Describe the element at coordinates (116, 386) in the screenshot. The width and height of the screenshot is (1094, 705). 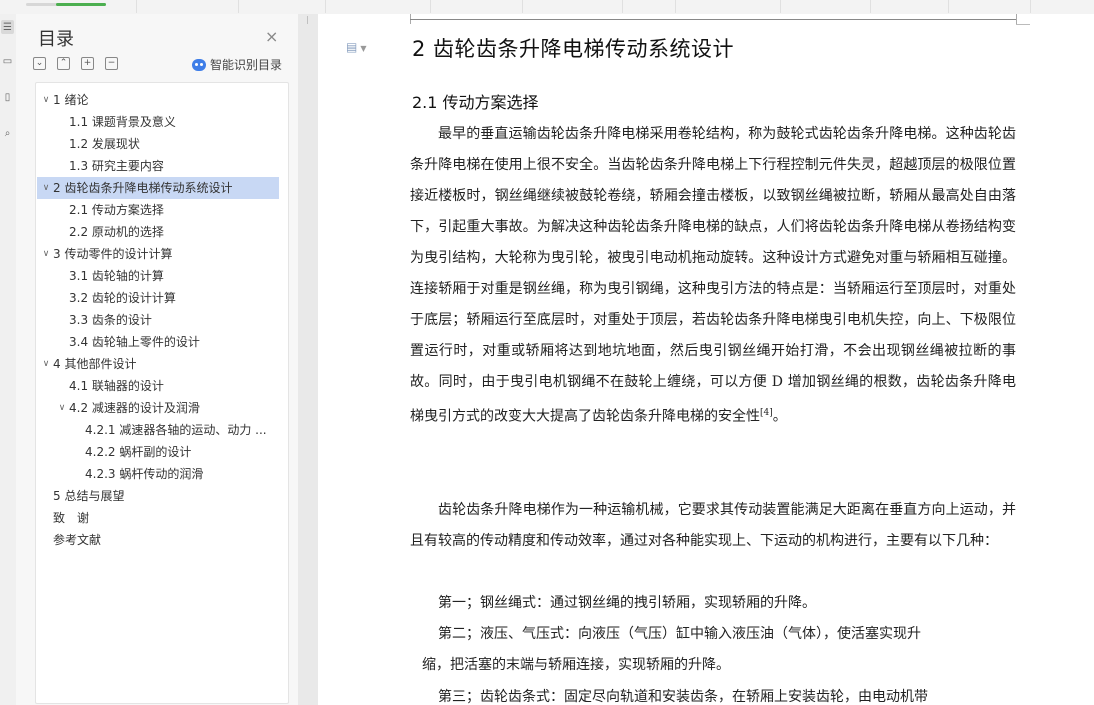
I see `toc-item-label: 4.1 联轴器的设计` at that location.